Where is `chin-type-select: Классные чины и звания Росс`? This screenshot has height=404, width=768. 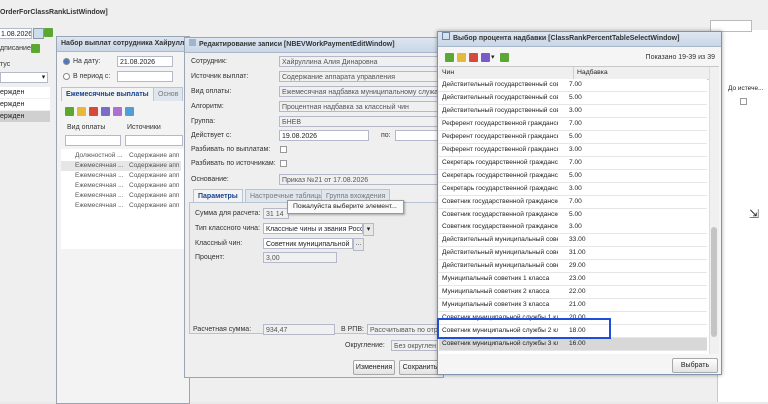
chin-type-select: Классные чины и звания Росс is located at coordinates (313, 228).